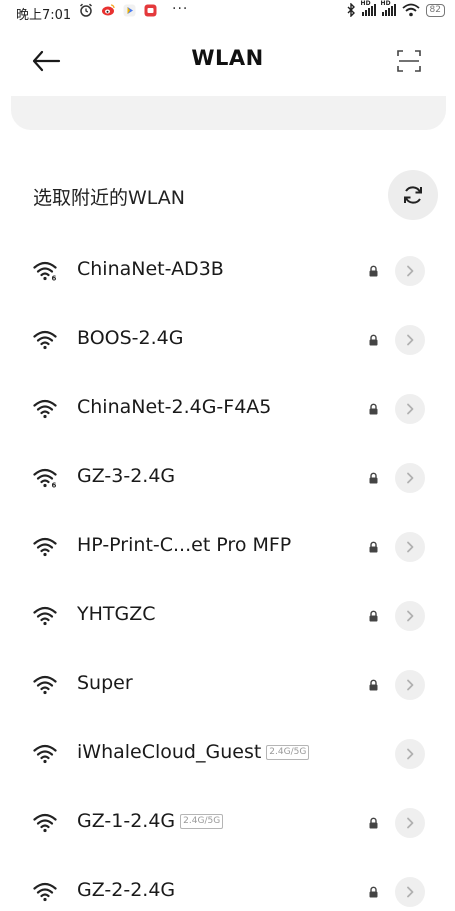 The image size is (455, 911). I want to click on network-item: HP-Print-C...et Pro MFP, so click(227, 546).